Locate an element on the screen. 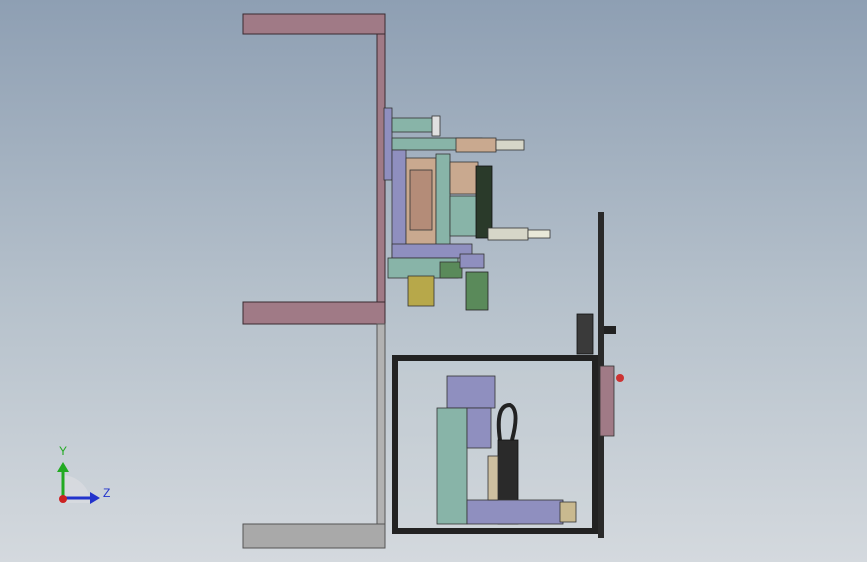  upper-machine-assembly is located at coordinates (467, 209).